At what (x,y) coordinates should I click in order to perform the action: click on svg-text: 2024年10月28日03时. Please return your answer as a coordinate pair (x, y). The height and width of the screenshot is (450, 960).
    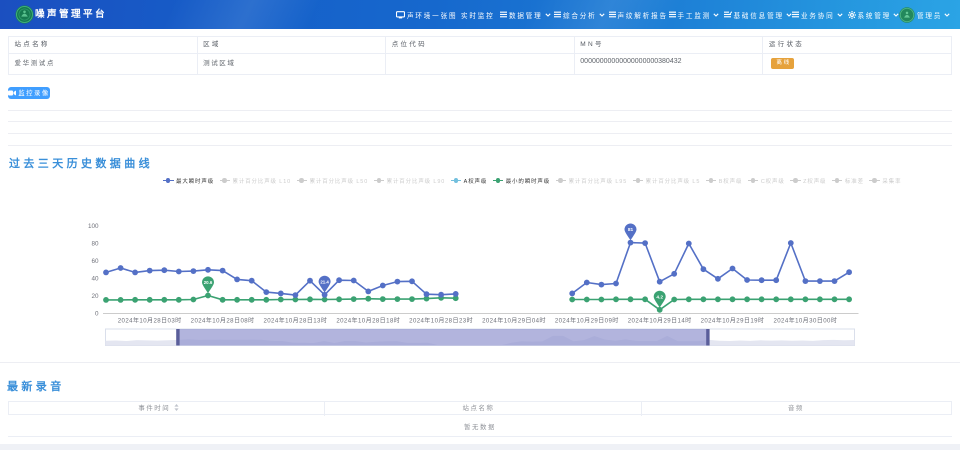
    Looking at the image, I should click on (150, 321).